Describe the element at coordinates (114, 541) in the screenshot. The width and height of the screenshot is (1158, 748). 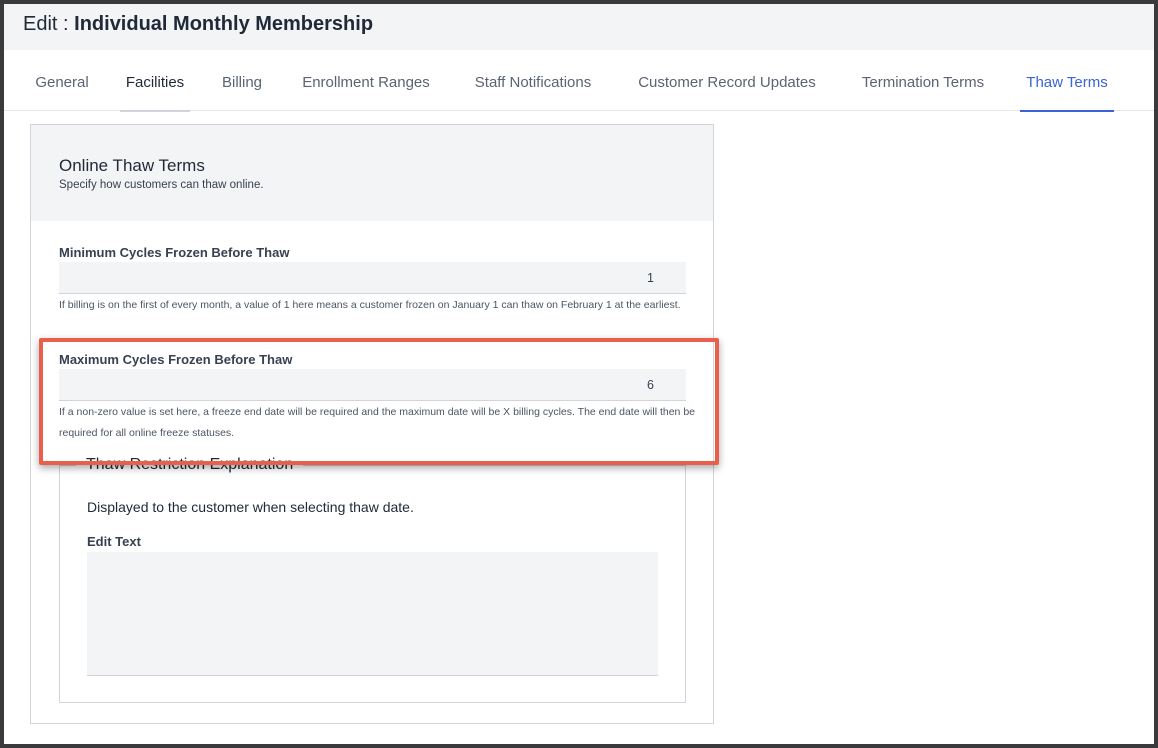
I see `edit-text-label: Edit Text` at that location.